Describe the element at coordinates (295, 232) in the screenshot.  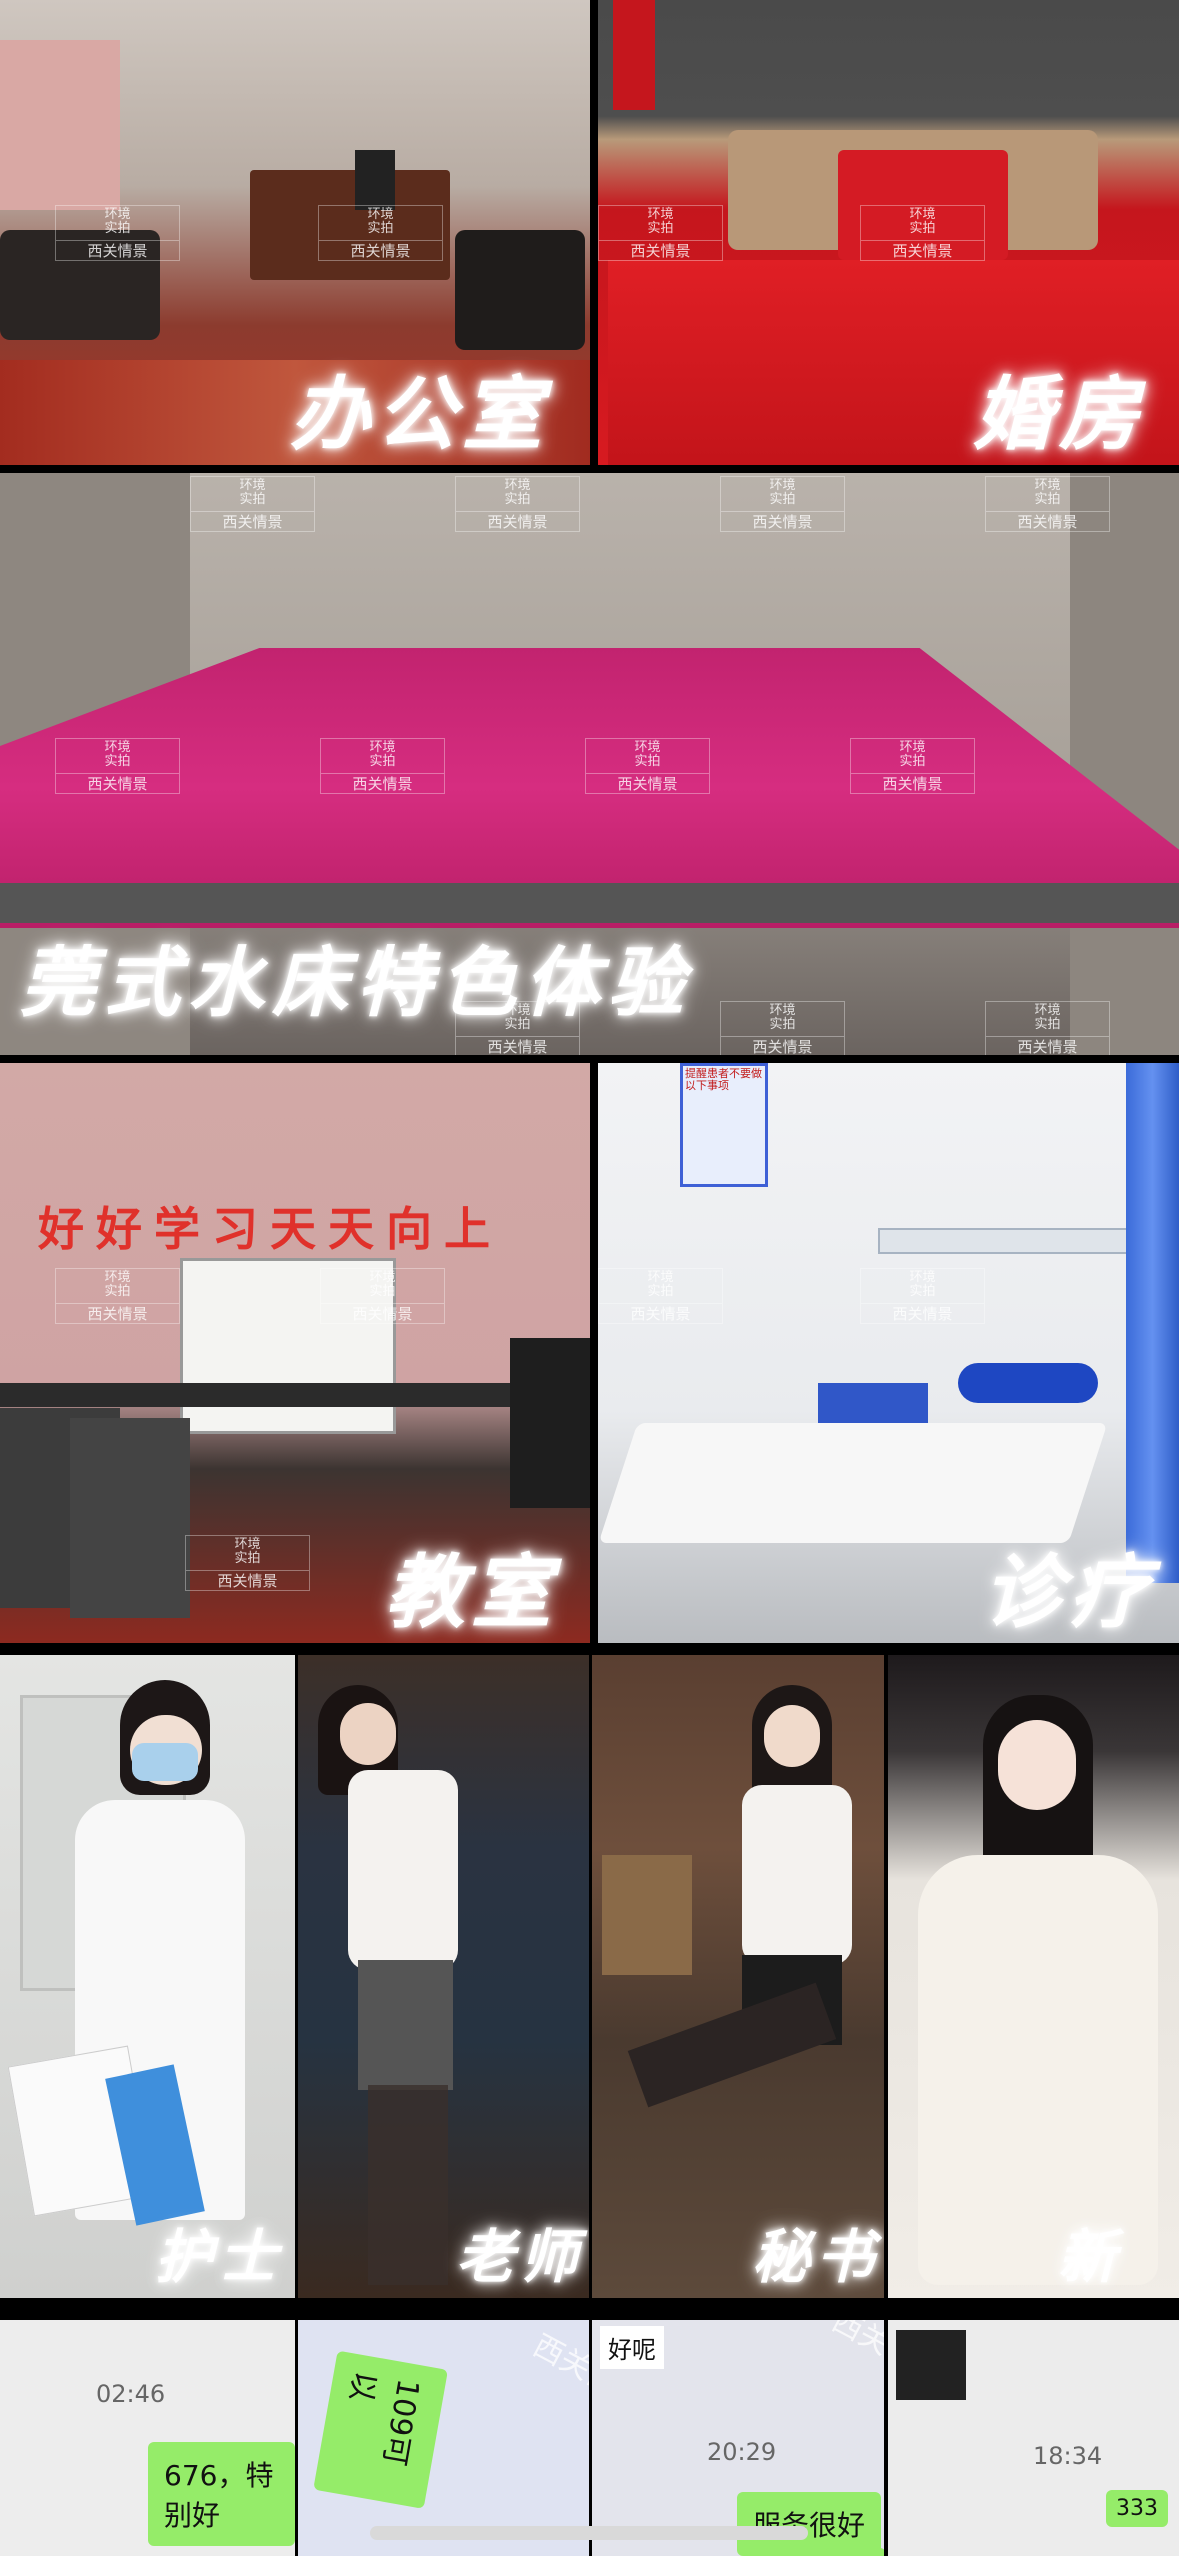
I see `office-tile: 环境 实拍 西关情景 环境 实拍 西关情景 办公室` at that location.